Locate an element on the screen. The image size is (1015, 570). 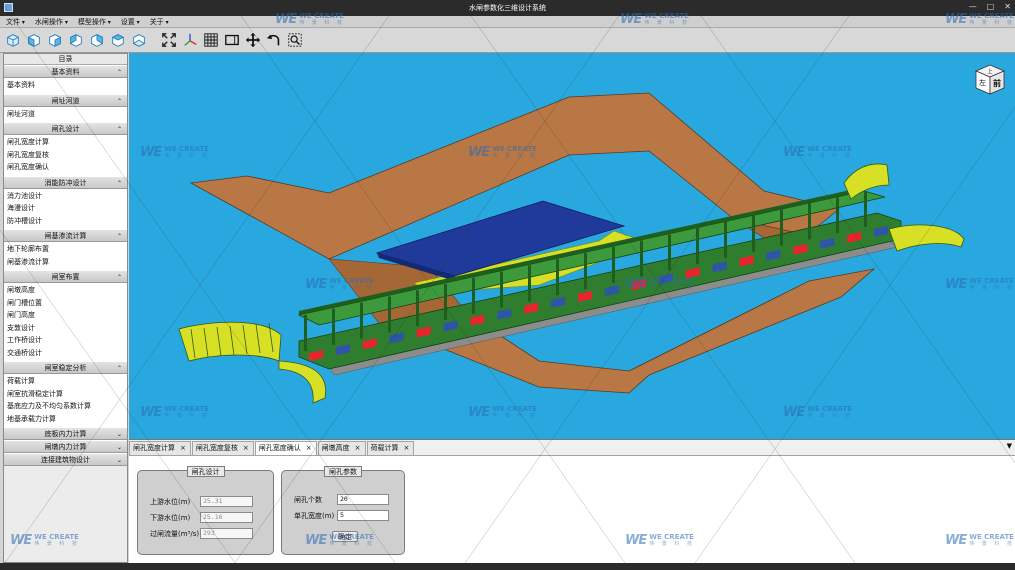
minimize-button: — is located at coordinates (973, 6).